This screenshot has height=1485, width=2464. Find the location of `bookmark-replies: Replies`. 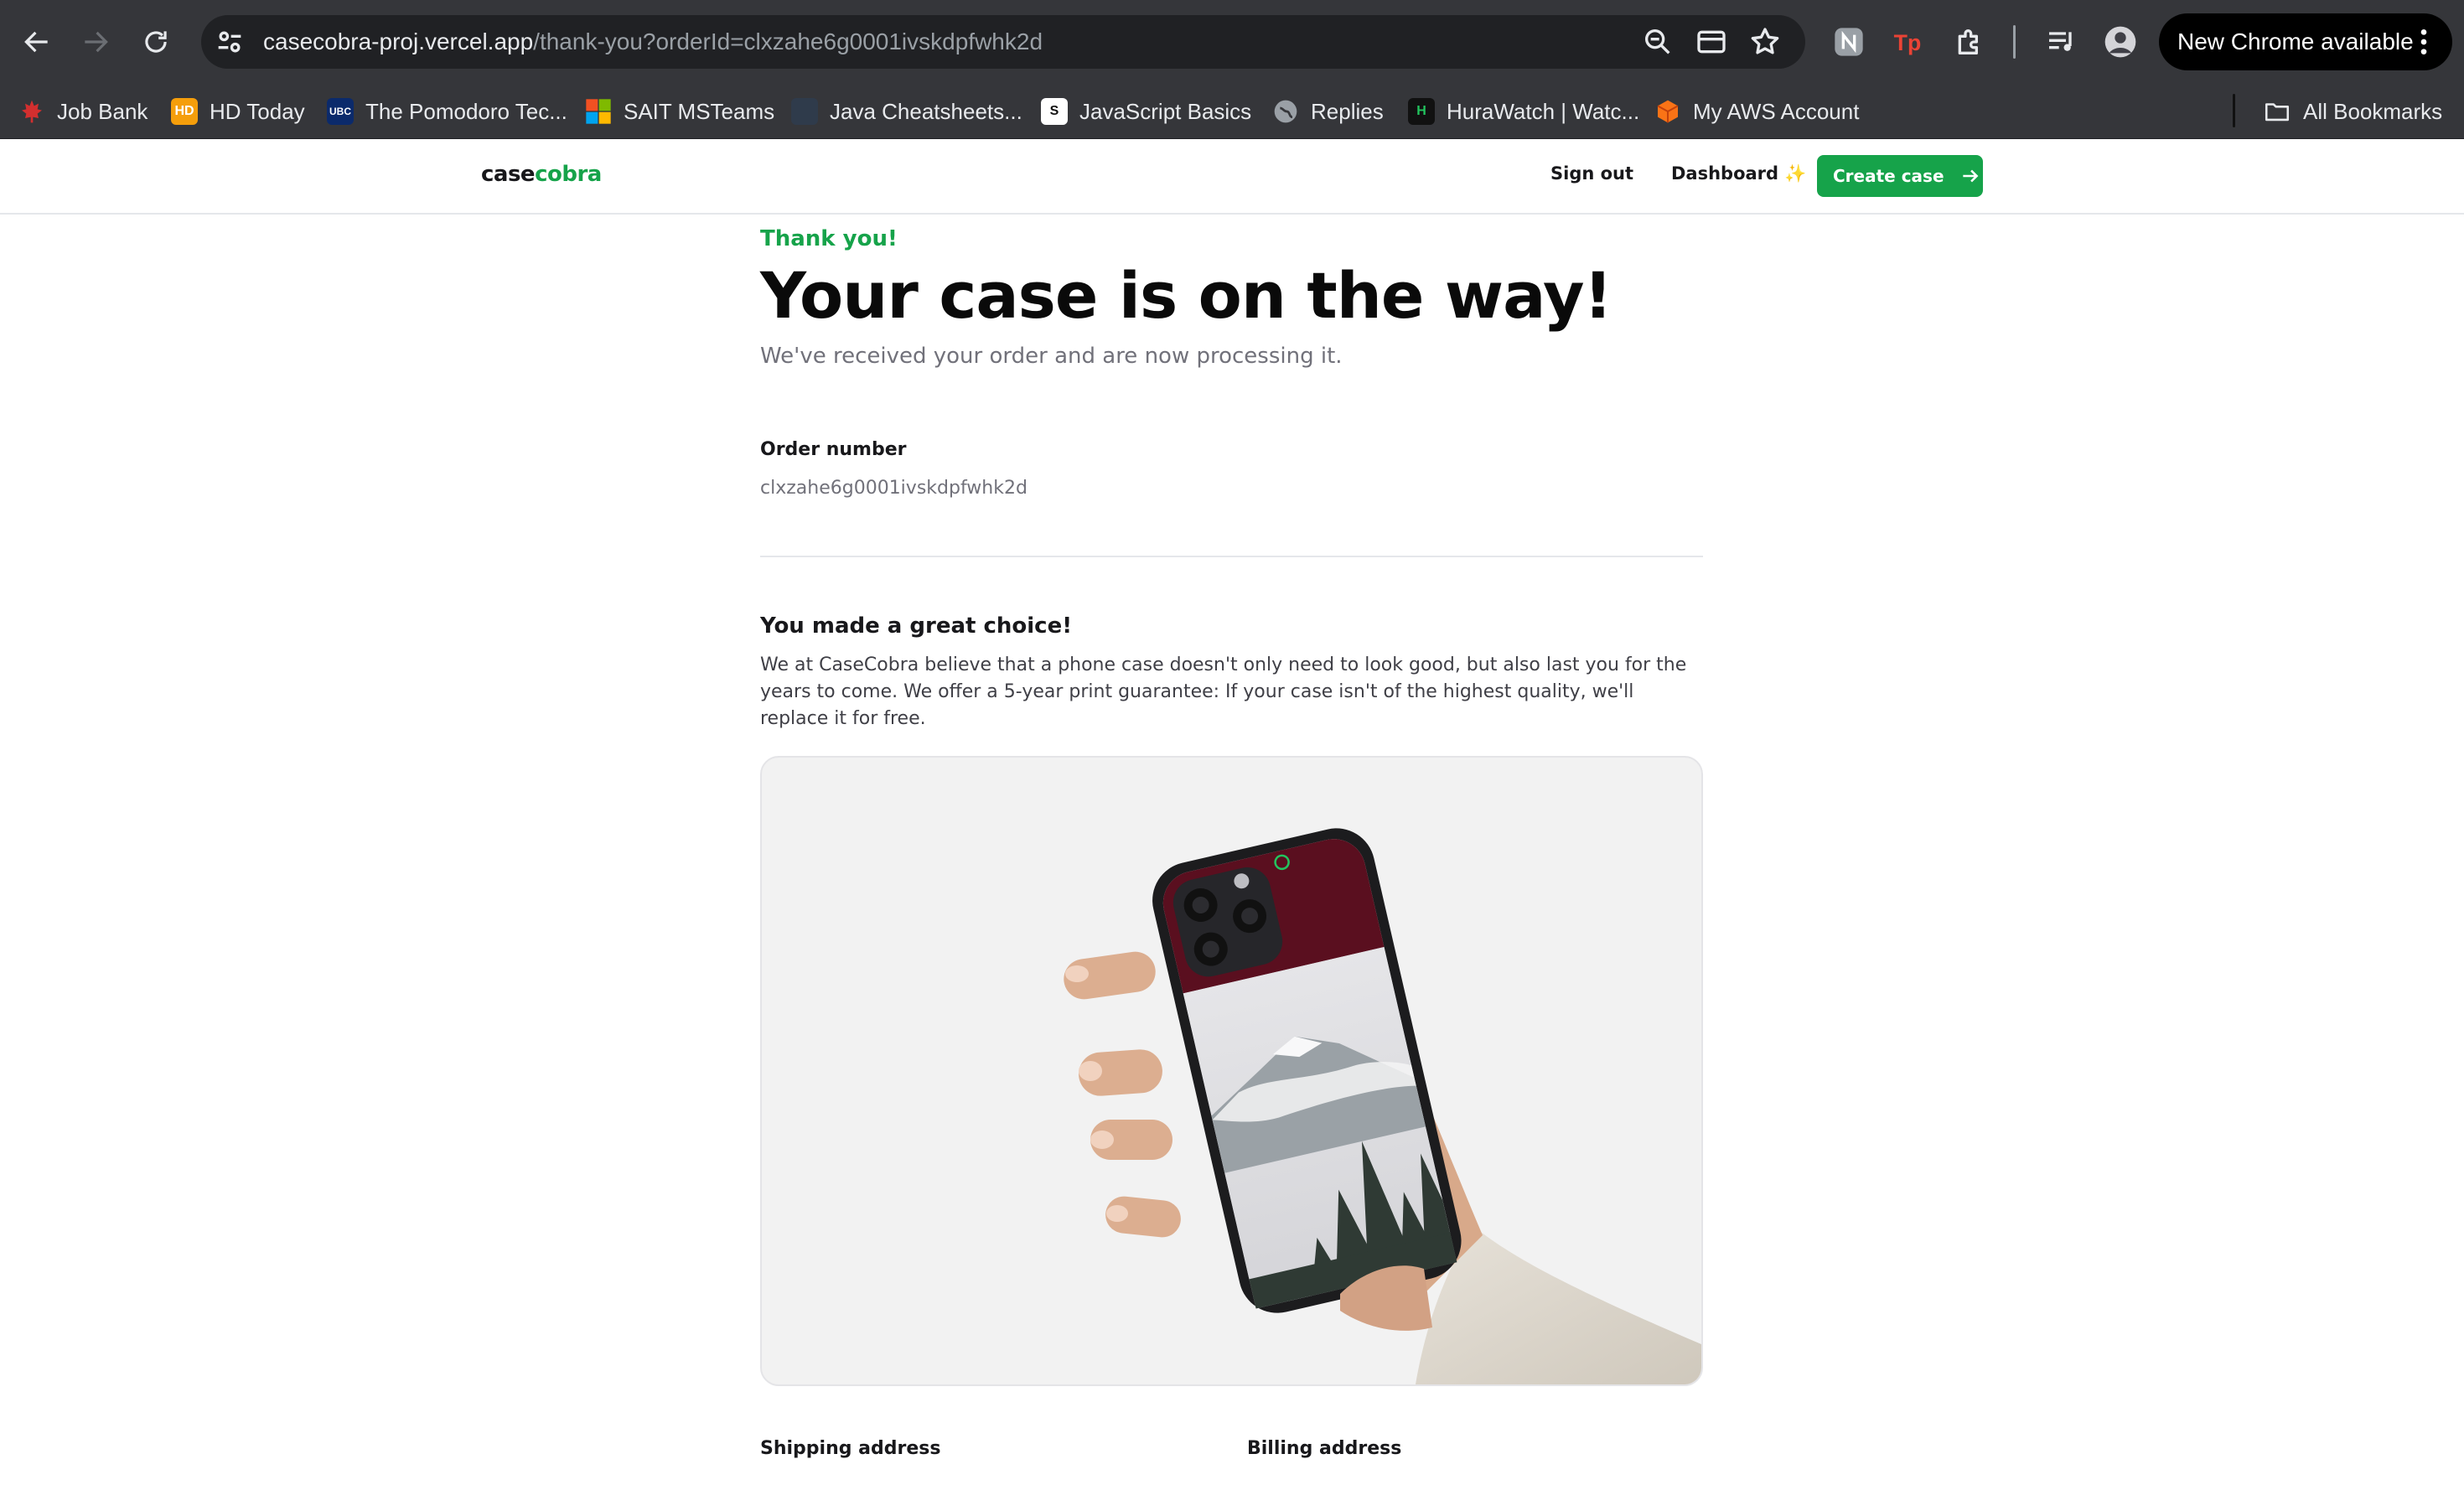

bookmark-replies: Replies is located at coordinates (1328, 111).